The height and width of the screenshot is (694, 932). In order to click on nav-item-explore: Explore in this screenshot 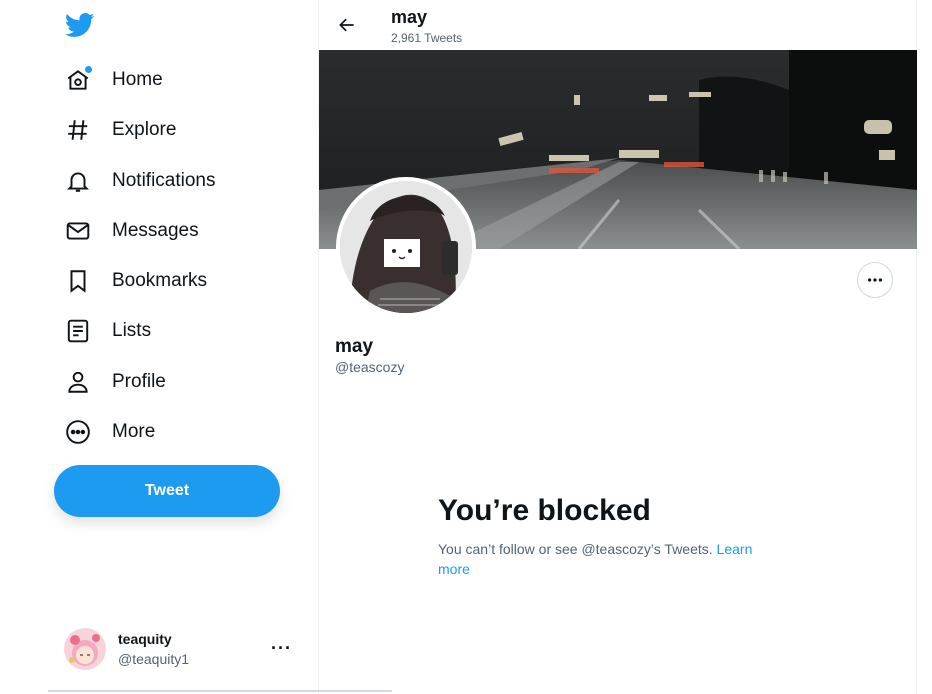, I will do `click(119, 130)`.